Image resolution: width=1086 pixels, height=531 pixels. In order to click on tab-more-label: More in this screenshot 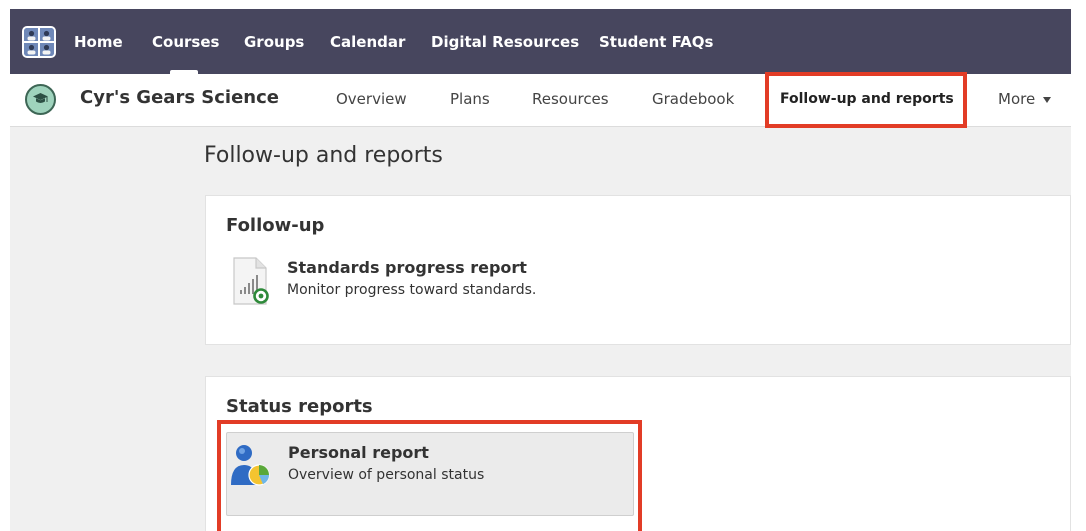, I will do `click(1017, 99)`.